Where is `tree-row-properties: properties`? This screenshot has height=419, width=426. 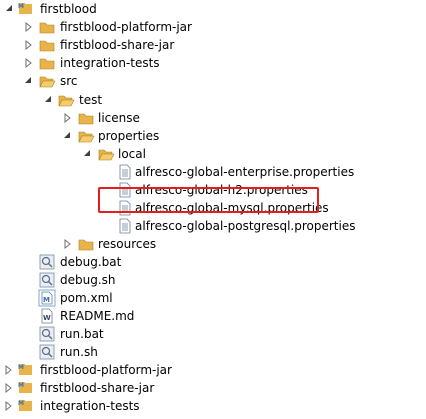 tree-row-properties: properties is located at coordinates (213, 136).